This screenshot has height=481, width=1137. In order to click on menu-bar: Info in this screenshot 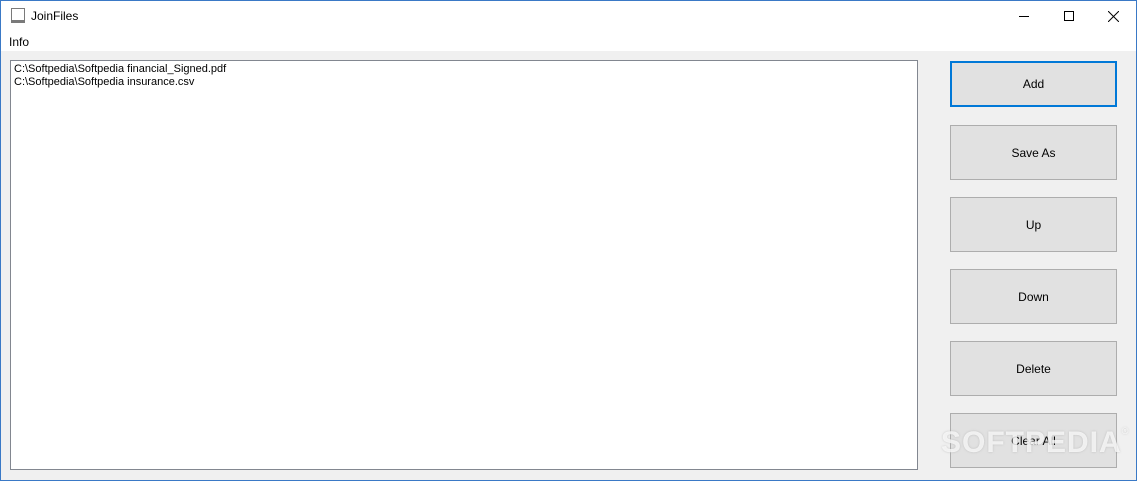, I will do `click(568, 41)`.